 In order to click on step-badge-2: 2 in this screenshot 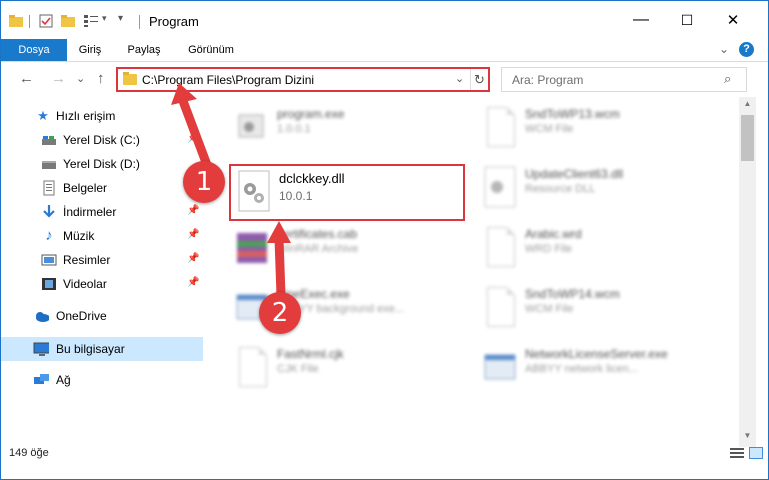, I will do `click(280, 313)`.